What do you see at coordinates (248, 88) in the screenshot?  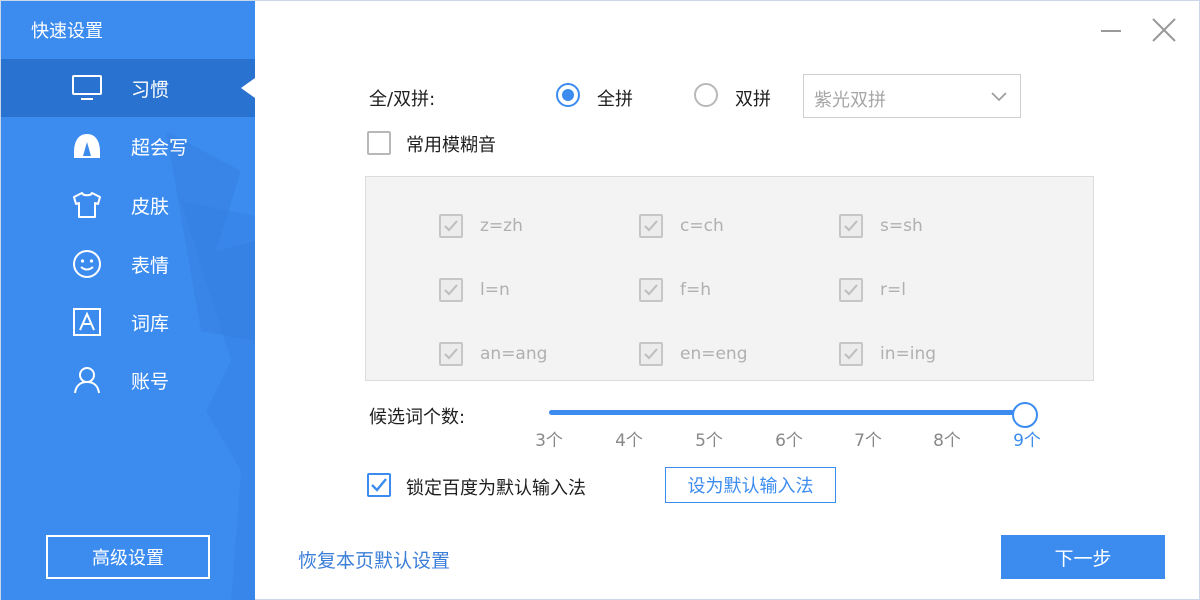 I see `active-indicator` at bounding box center [248, 88].